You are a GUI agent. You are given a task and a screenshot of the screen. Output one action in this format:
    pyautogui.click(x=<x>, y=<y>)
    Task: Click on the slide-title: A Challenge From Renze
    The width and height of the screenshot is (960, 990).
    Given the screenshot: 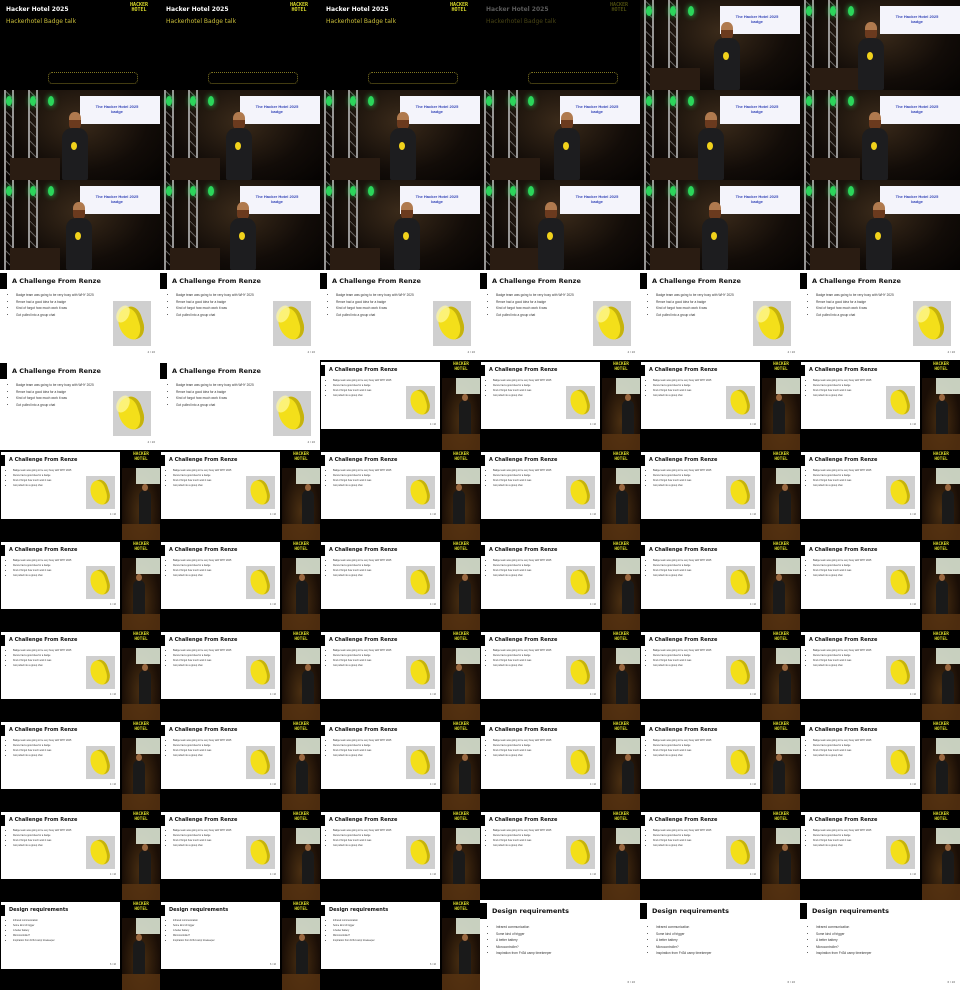 What is the action you would take?
    pyautogui.click(x=376, y=281)
    